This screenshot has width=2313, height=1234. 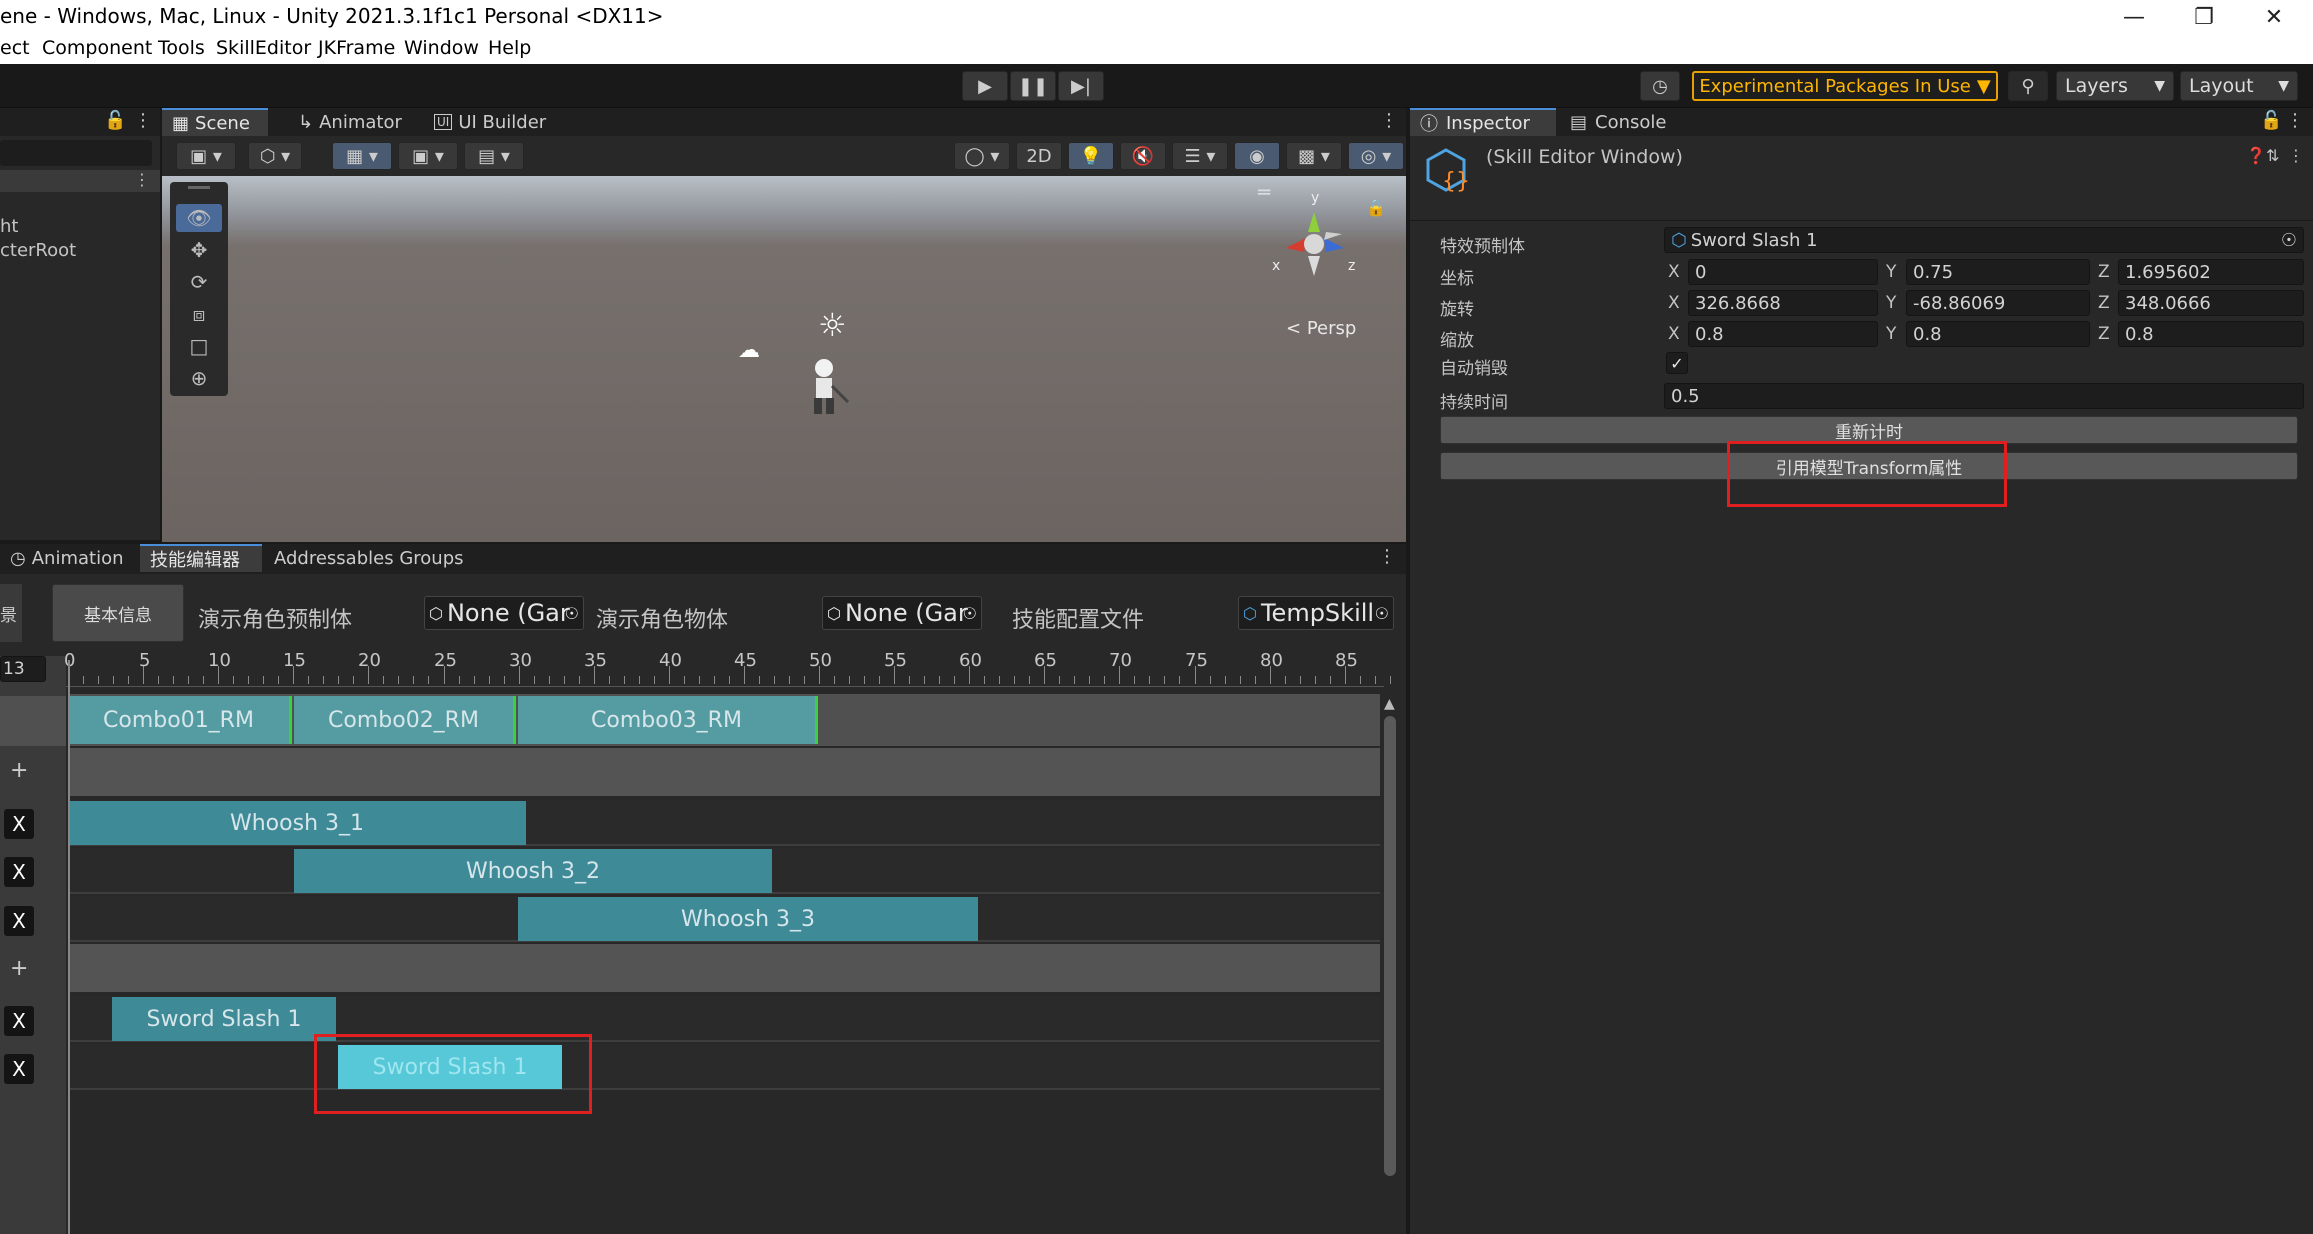 I want to click on tab-ui-builder: UI UI Builder, so click(x=494, y=122).